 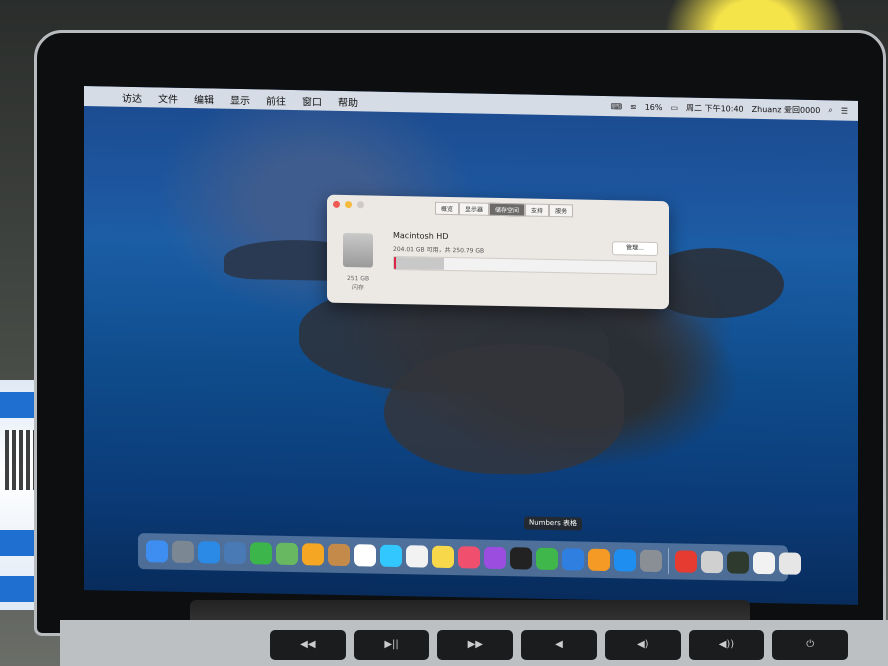 What do you see at coordinates (642, 645) in the screenshot?
I see `volume-down-key: ◀)` at bounding box center [642, 645].